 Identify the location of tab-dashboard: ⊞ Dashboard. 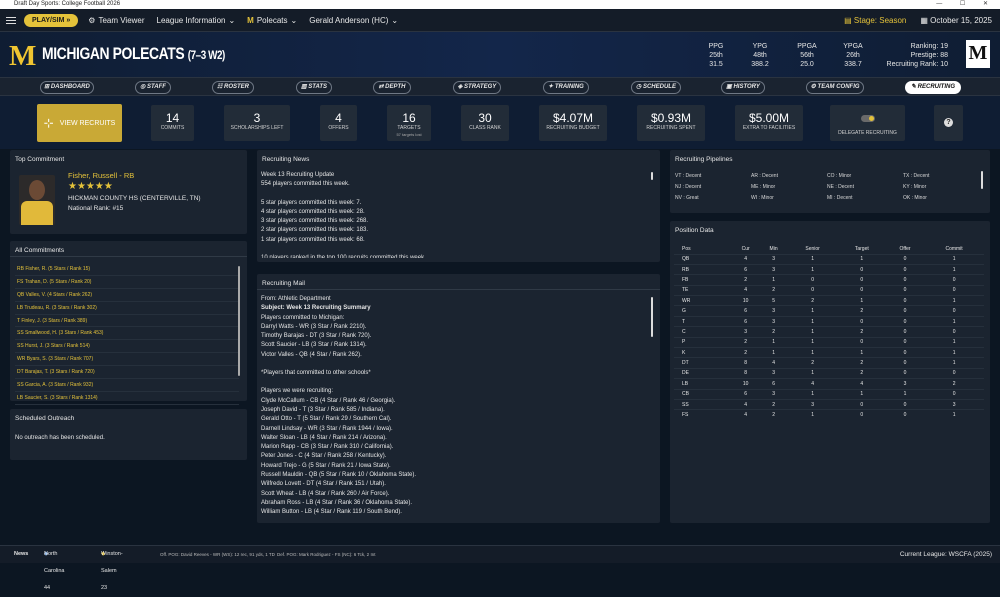
(67, 87).